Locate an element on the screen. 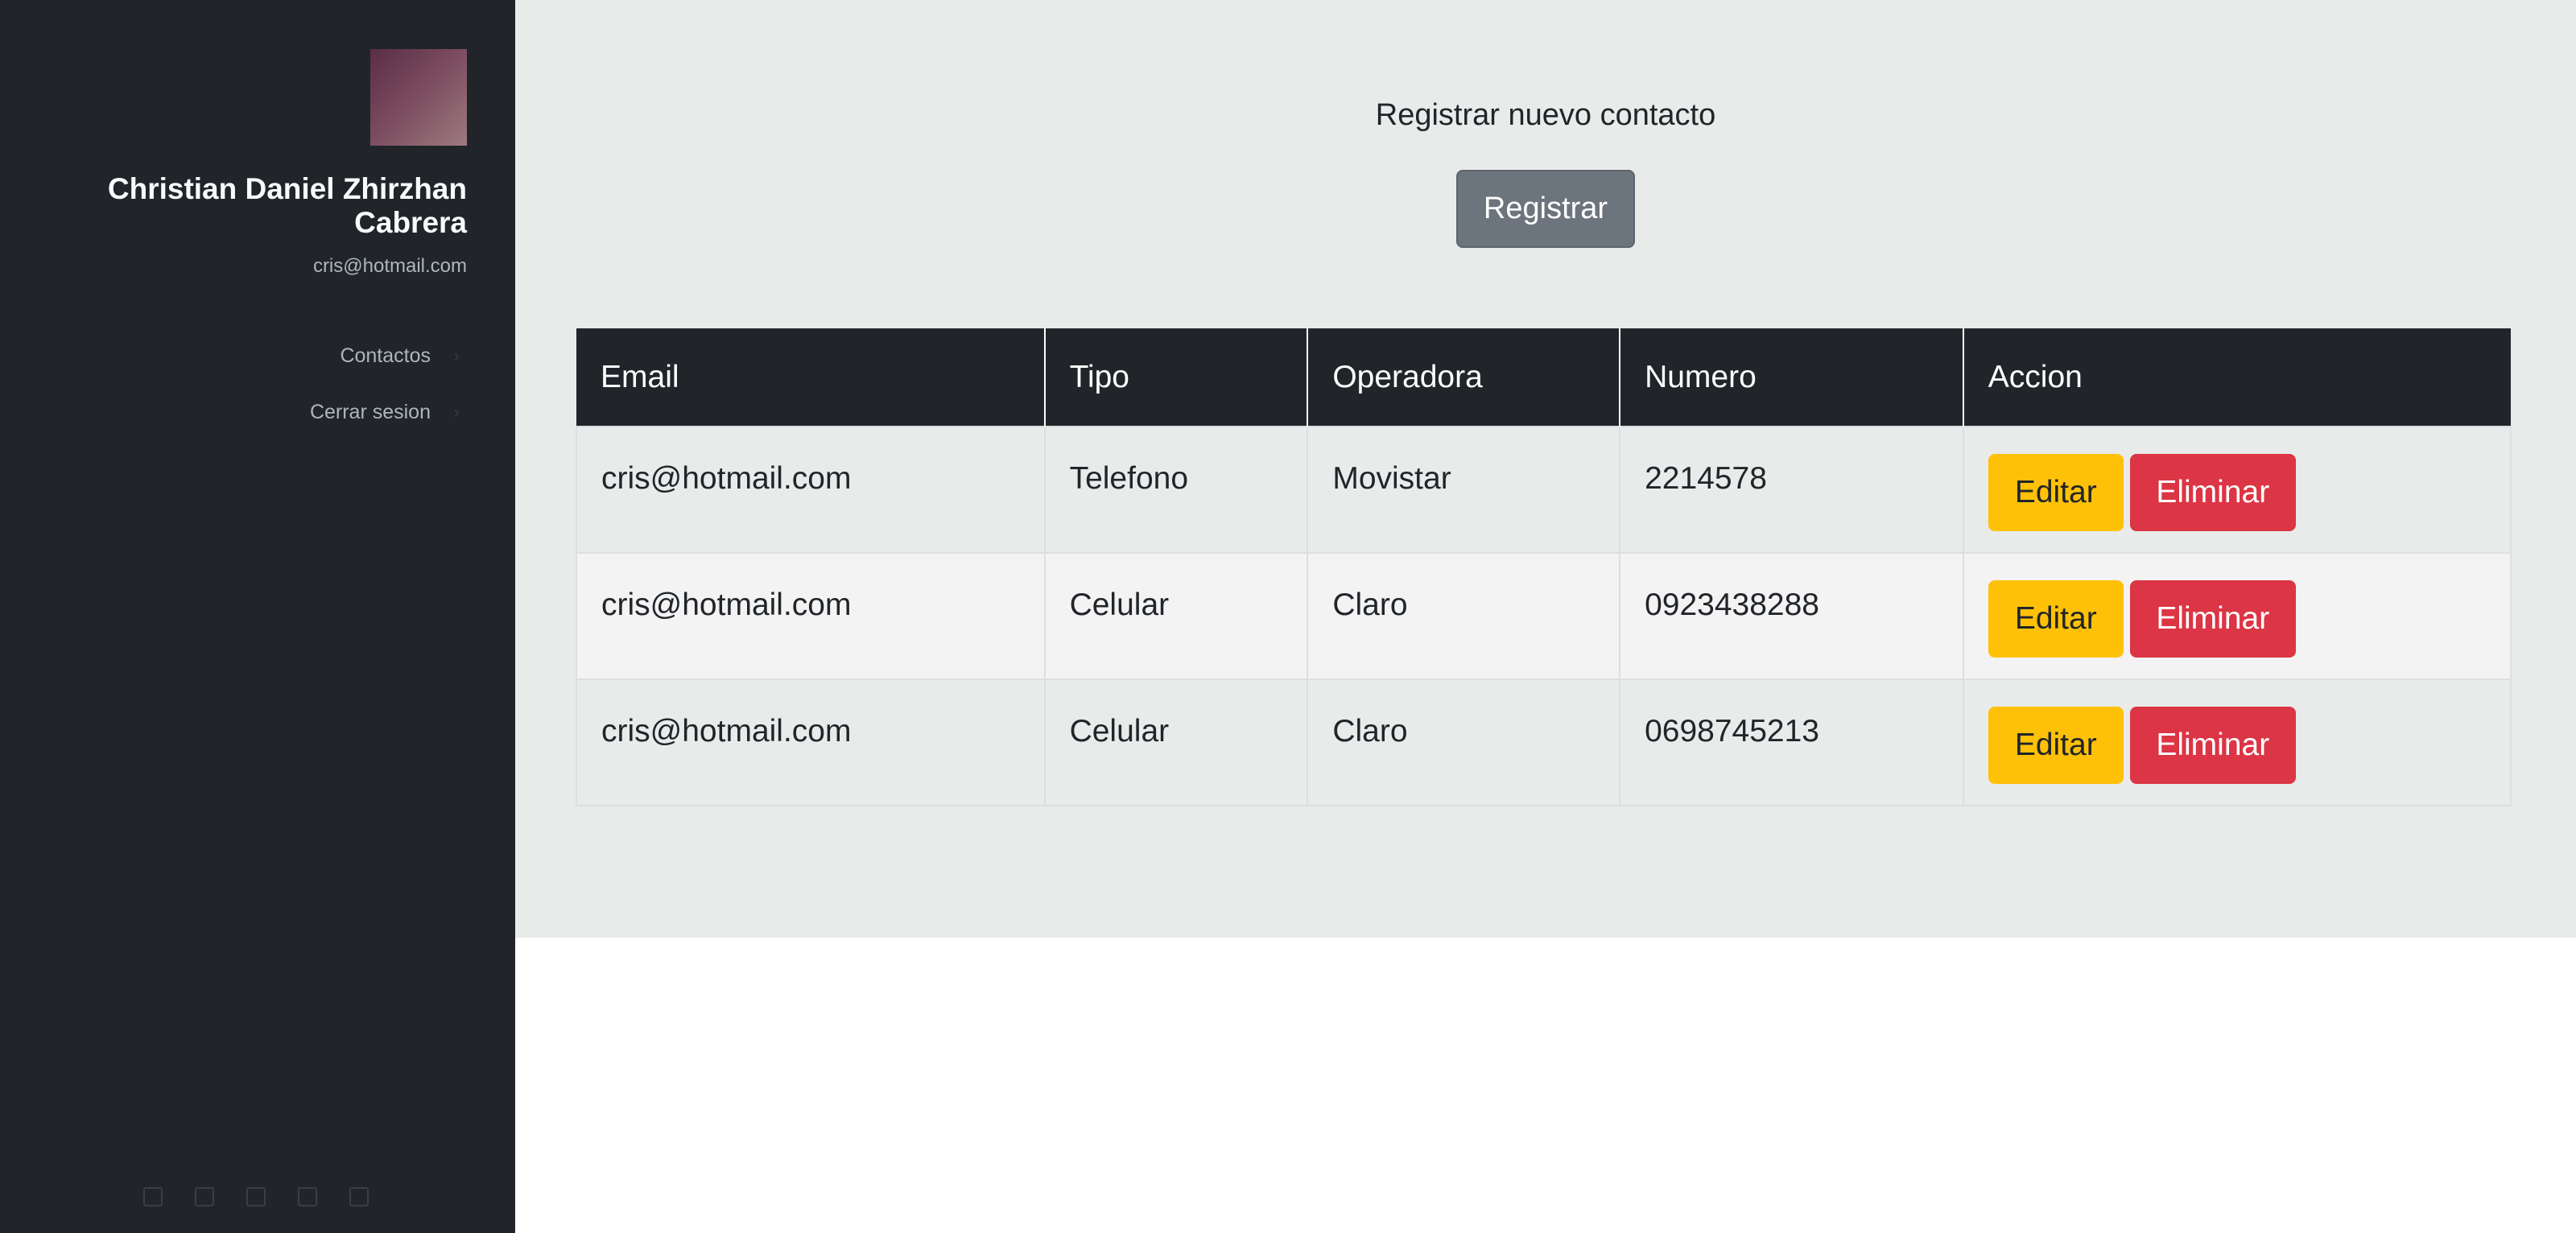 This screenshot has width=2576, height=1233. cell-numero: 2214578 is located at coordinates (1791, 490).